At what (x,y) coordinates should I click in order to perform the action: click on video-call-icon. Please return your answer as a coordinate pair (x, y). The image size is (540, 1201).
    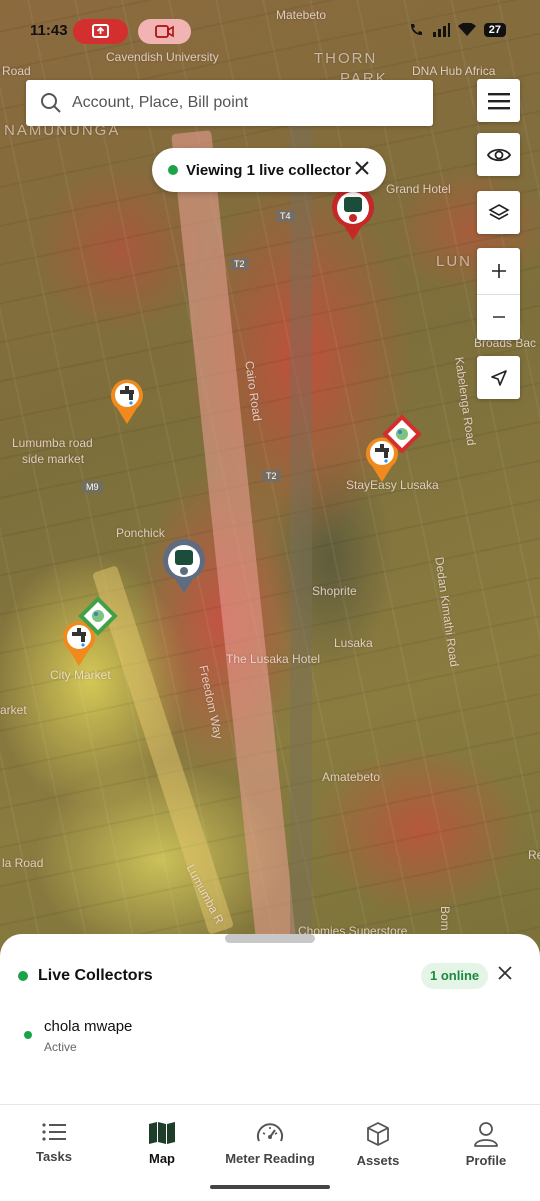
    Looking at the image, I should click on (164, 31).